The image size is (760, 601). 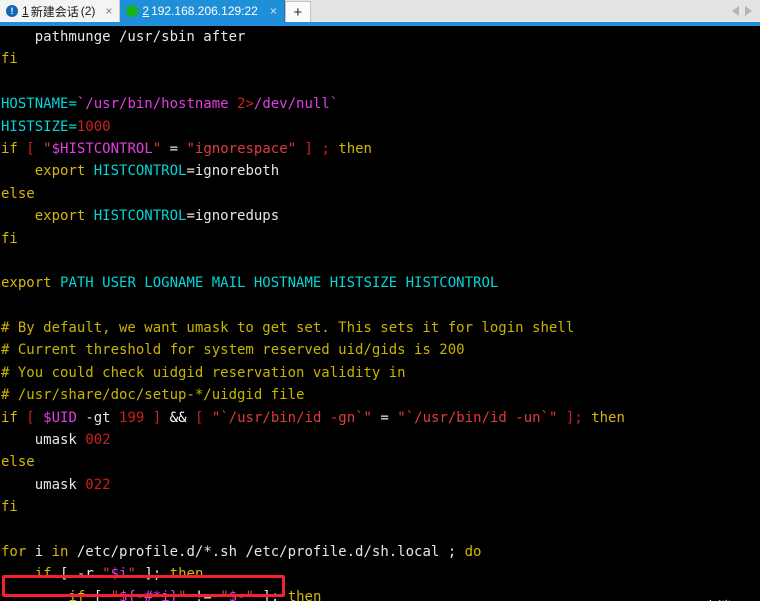 What do you see at coordinates (98, 484) in the screenshot?
I see `terminal-token: 022` at bounding box center [98, 484].